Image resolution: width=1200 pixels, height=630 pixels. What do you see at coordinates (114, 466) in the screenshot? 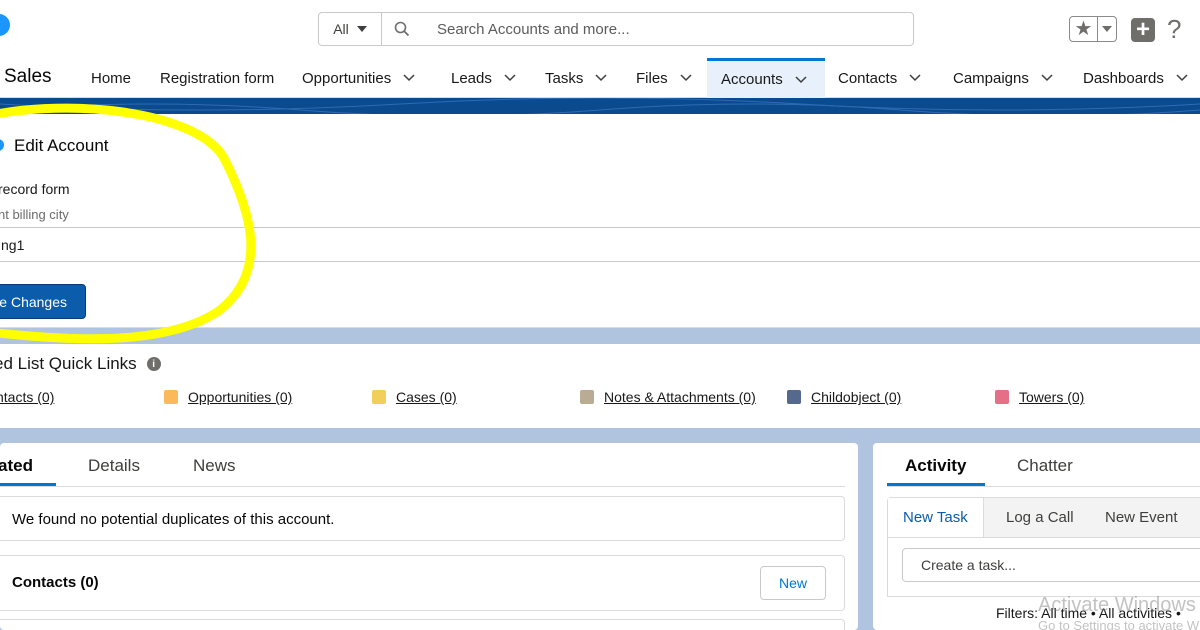
I see `tab-details: Details` at bounding box center [114, 466].